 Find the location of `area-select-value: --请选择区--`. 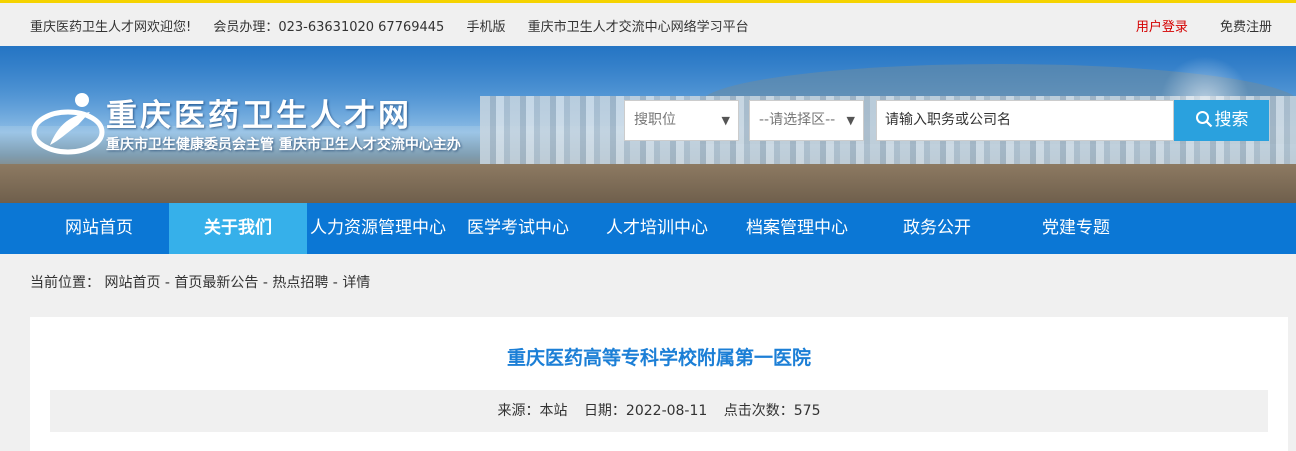

area-select-value: --请选择区-- is located at coordinates (797, 120).